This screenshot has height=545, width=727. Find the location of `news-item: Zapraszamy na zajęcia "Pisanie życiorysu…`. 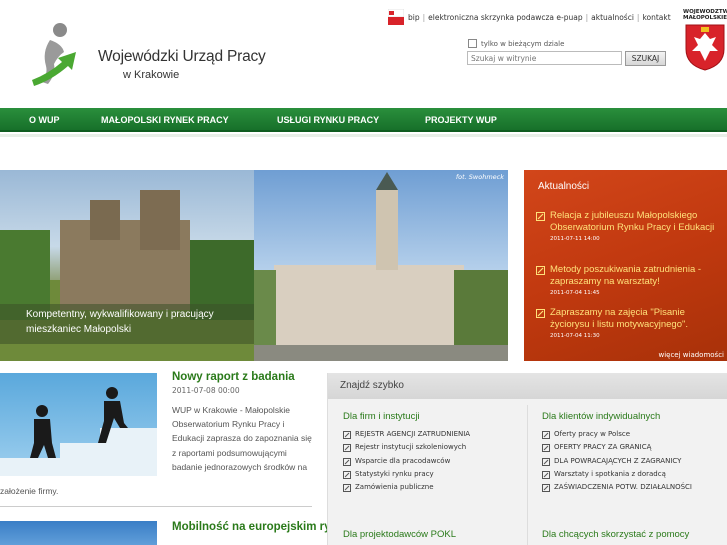

news-item: Zapraszamy na zajęcia "Pisanie życiorysu… is located at coordinates (630, 323).